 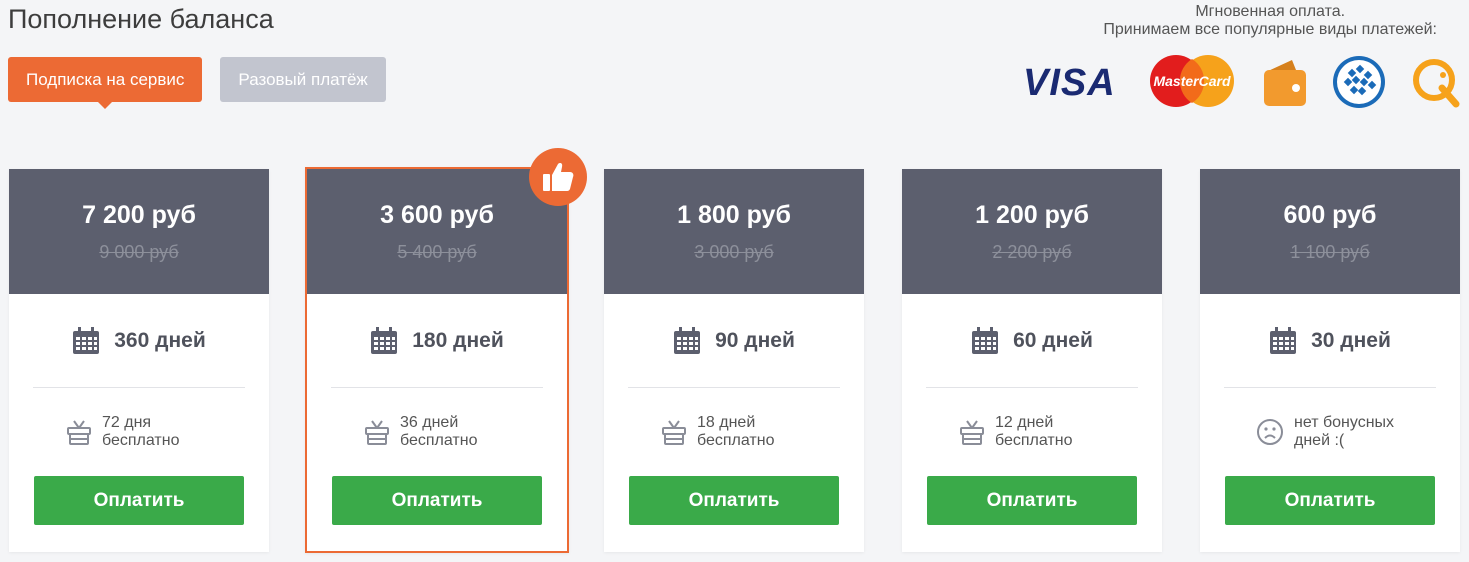 What do you see at coordinates (1344, 431) in the screenshot?
I see `plan-bonus-text: нет бонусных дней :(` at bounding box center [1344, 431].